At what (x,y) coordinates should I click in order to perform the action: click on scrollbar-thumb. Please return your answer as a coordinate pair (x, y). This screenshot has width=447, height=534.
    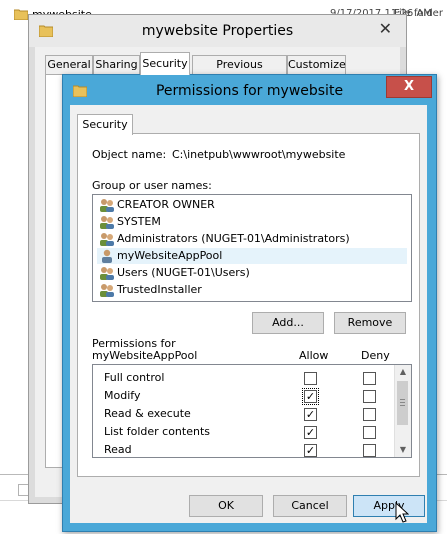
    Looking at the image, I should click on (402, 403).